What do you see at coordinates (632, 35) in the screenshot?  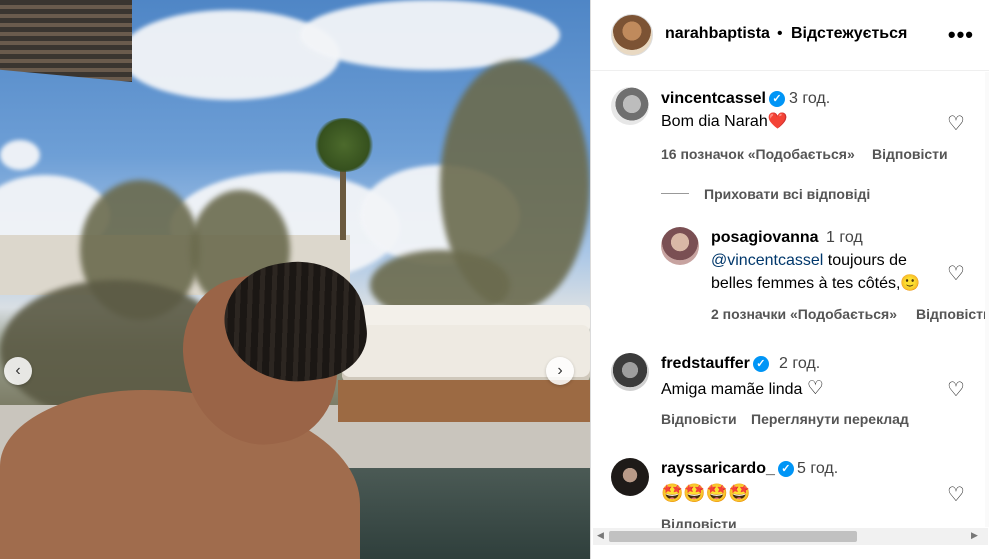 I see `owner-avatar` at bounding box center [632, 35].